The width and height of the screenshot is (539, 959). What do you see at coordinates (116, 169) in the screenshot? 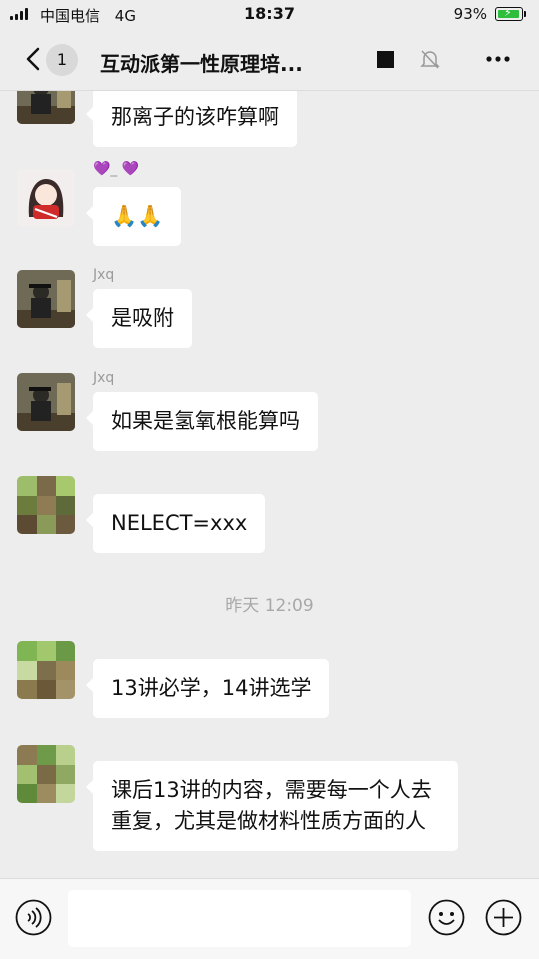
I see `sender-name: 💜_ 💜` at bounding box center [116, 169].